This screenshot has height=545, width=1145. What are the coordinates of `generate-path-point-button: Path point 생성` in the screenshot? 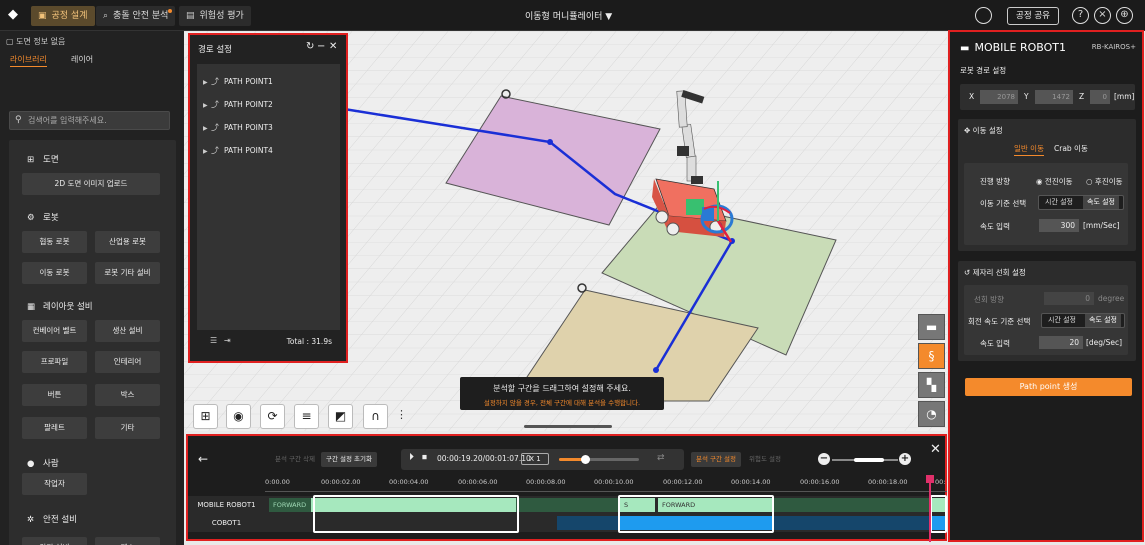 It's located at (1048, 387).